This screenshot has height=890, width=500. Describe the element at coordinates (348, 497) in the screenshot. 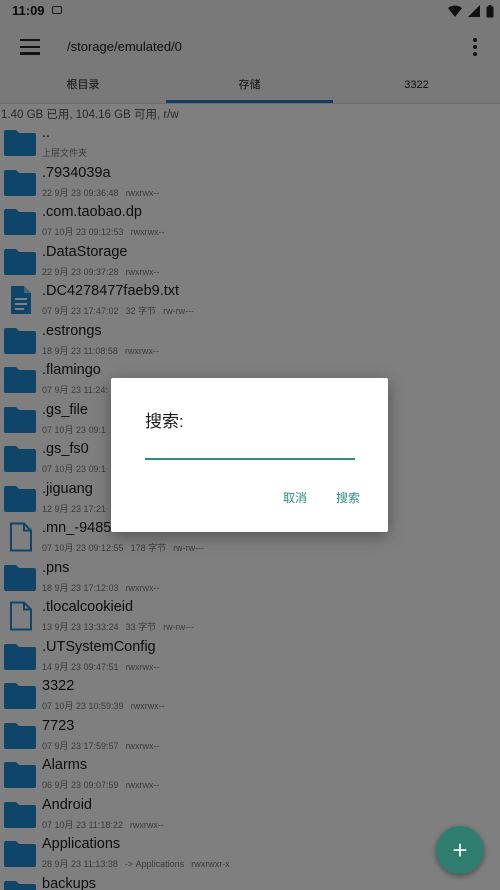

I see `search-button: 搜索` at that location.